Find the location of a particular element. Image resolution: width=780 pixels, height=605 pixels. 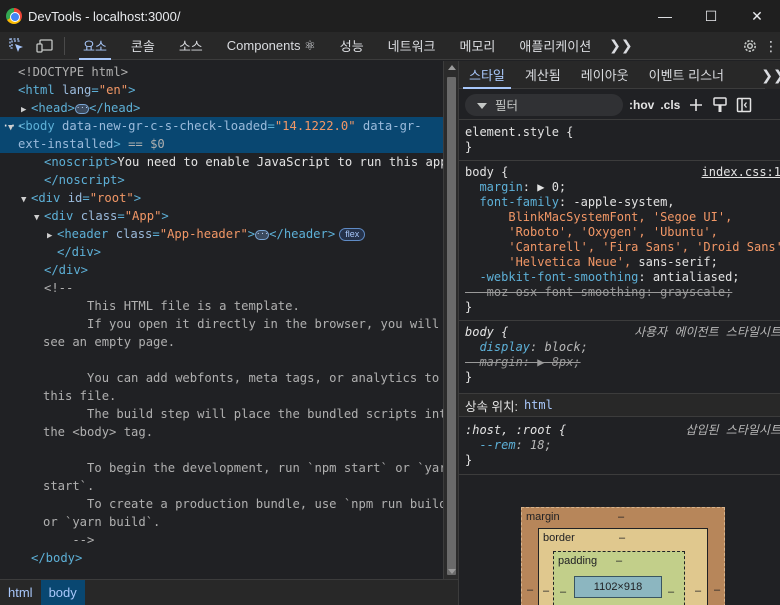

dom-node-line: see an empty page. is located at coordinates (221, 342).